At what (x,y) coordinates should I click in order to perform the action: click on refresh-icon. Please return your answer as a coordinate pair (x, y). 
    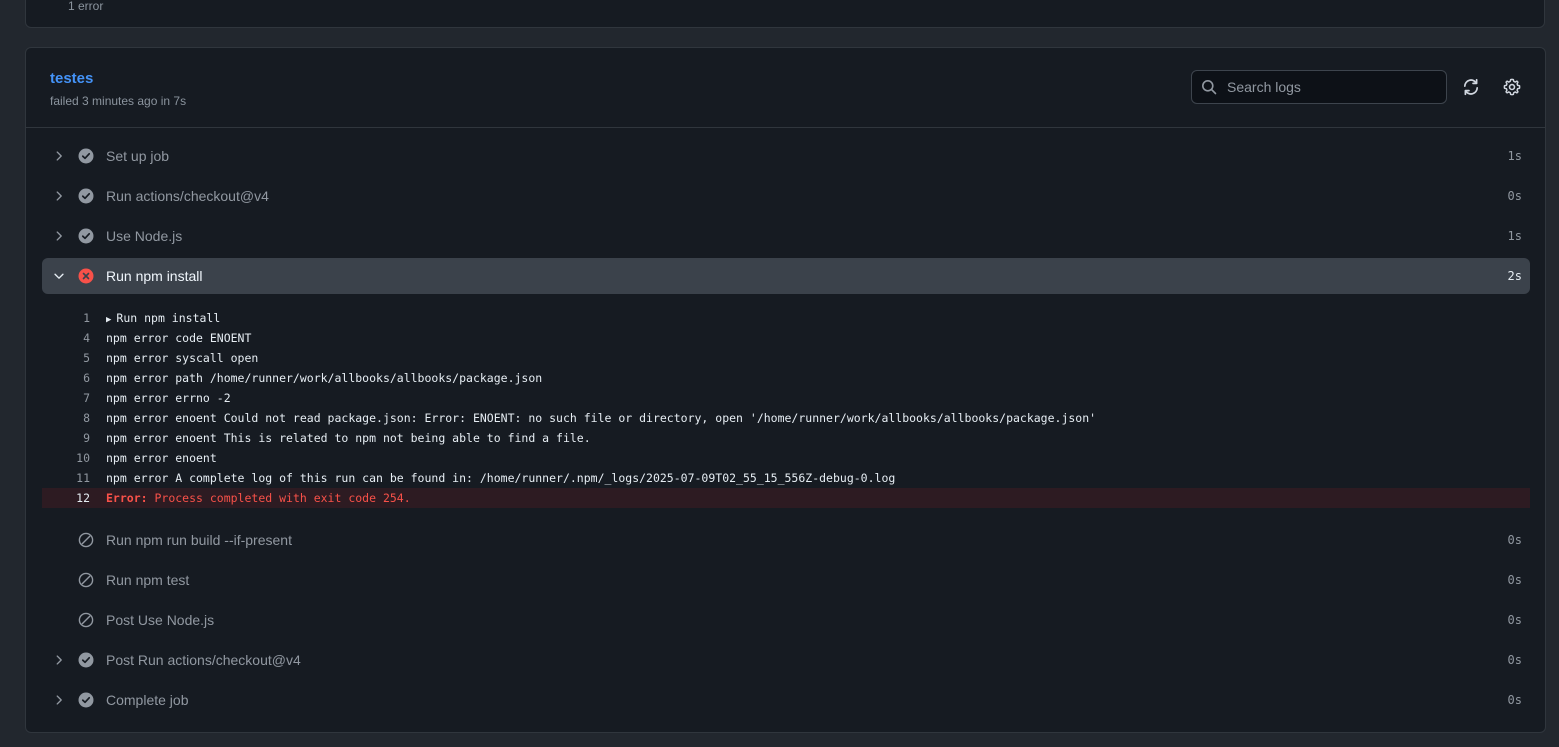
    Looking at the image, I should click on (1471, 87).